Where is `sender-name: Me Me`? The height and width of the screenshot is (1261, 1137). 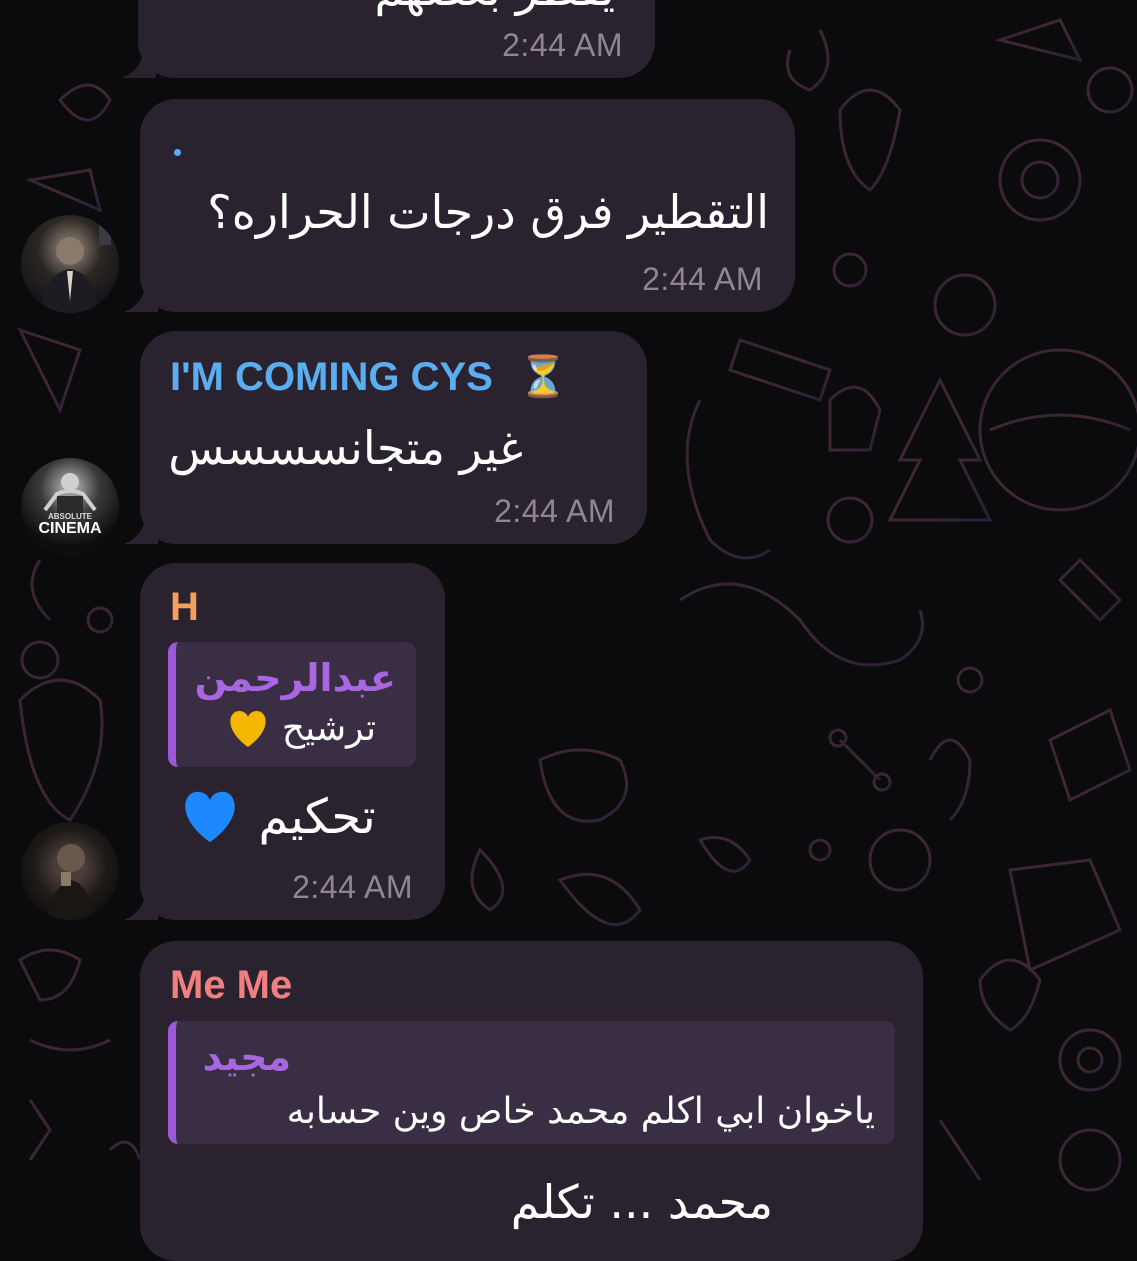 sender-name: Me Me is located at coordinates (231, 985).